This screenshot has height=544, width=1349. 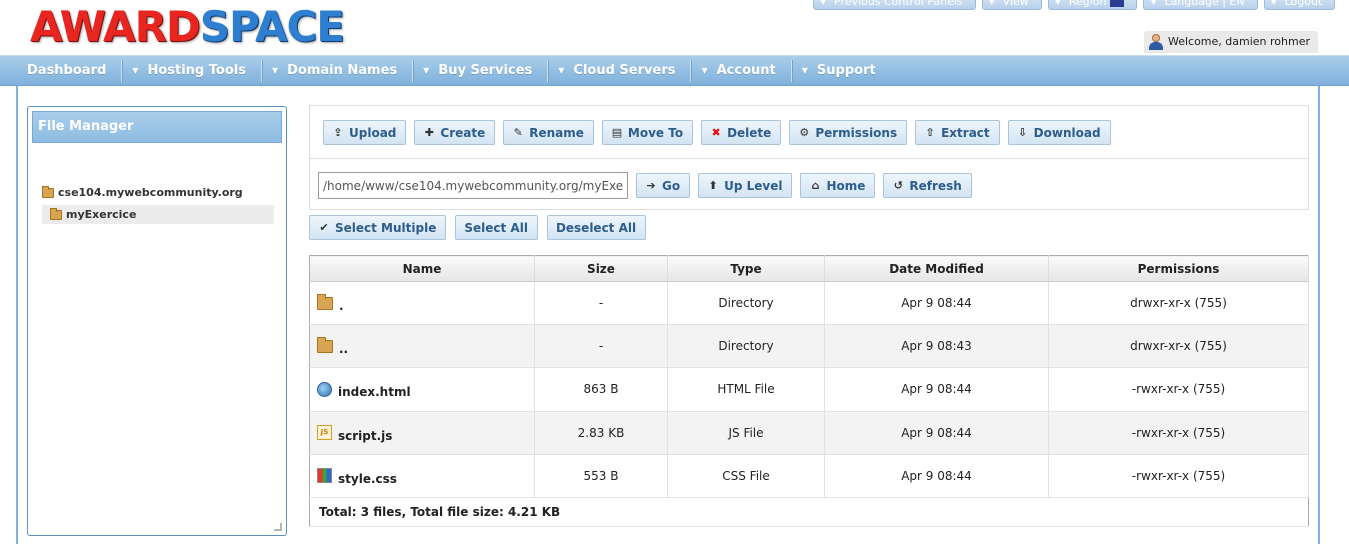 What do you see at coordinates (324, 227) in the screenshot?
I see `checkmark-icon: ✔` at bounding box center [324, 227].